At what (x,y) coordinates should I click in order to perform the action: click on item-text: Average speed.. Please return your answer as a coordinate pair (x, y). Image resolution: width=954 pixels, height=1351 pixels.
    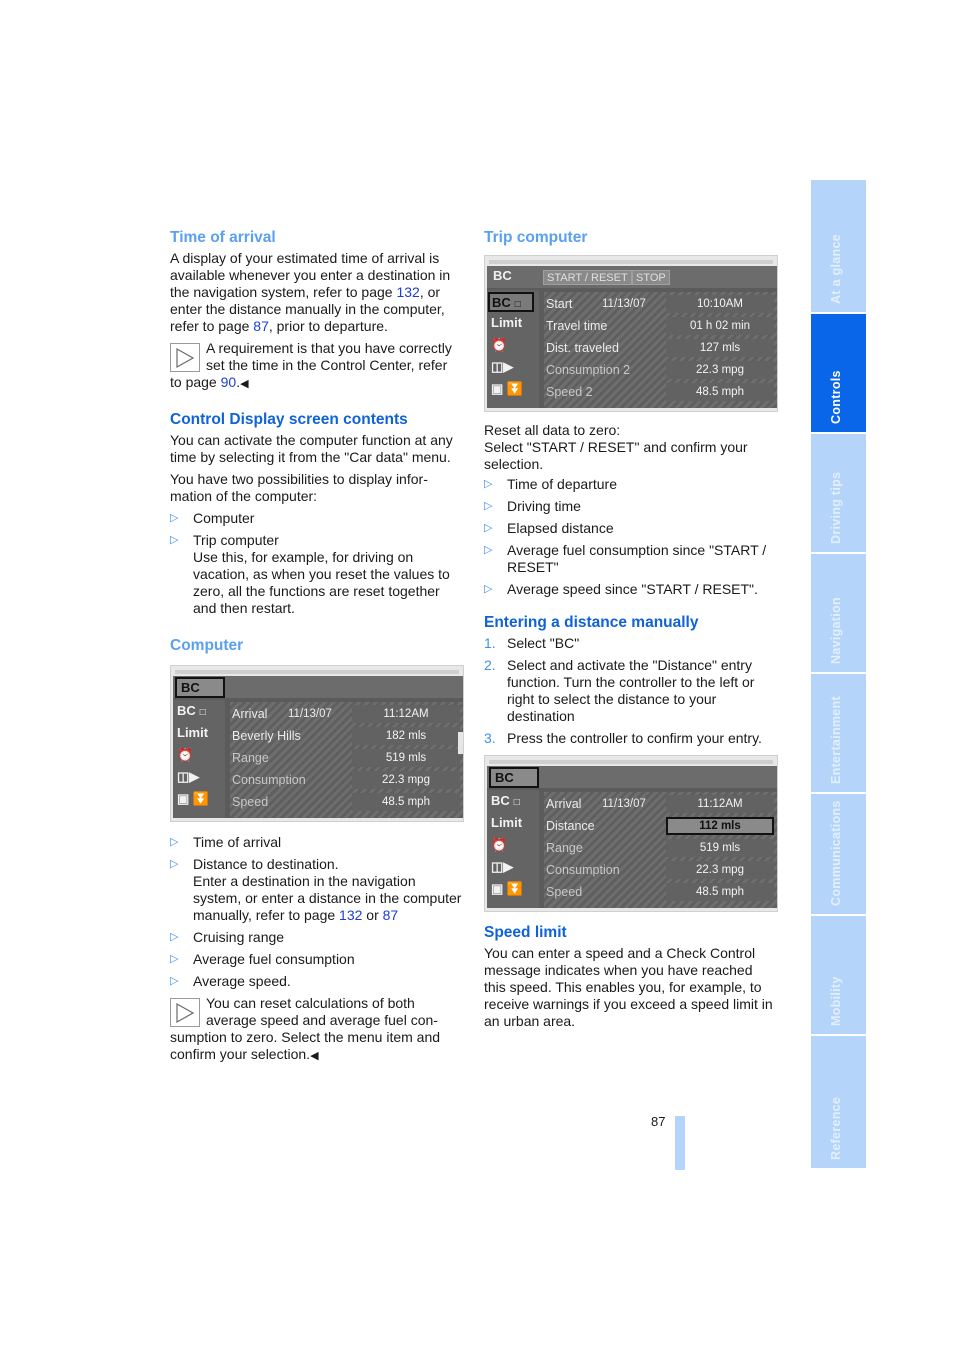
    Looking at the image, I should click on (242, 981).